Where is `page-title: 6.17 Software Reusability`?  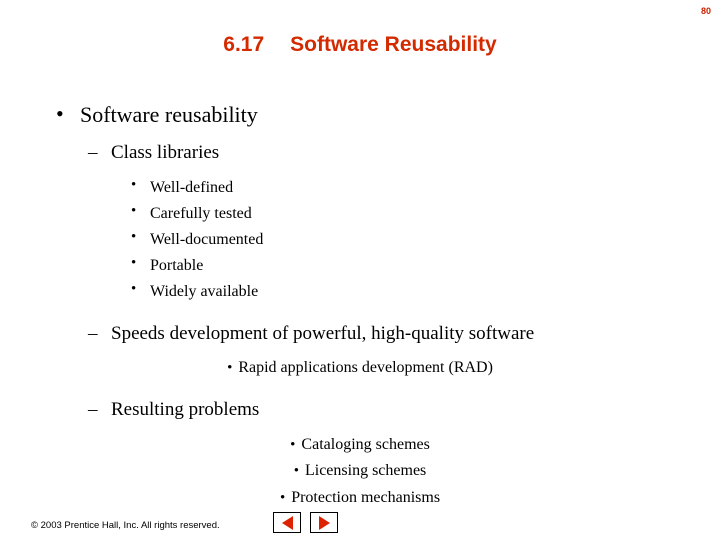 page-title: 6.17 Software Reusability is located at coordinates (360, 45).